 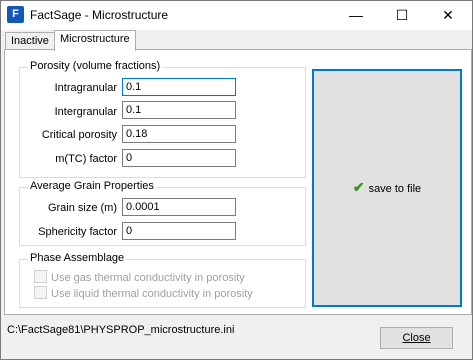 What do you see at coordinates (402, 15) in the screenshot?
I see `maximize-button: ☐` at bounding box center [402, 15].